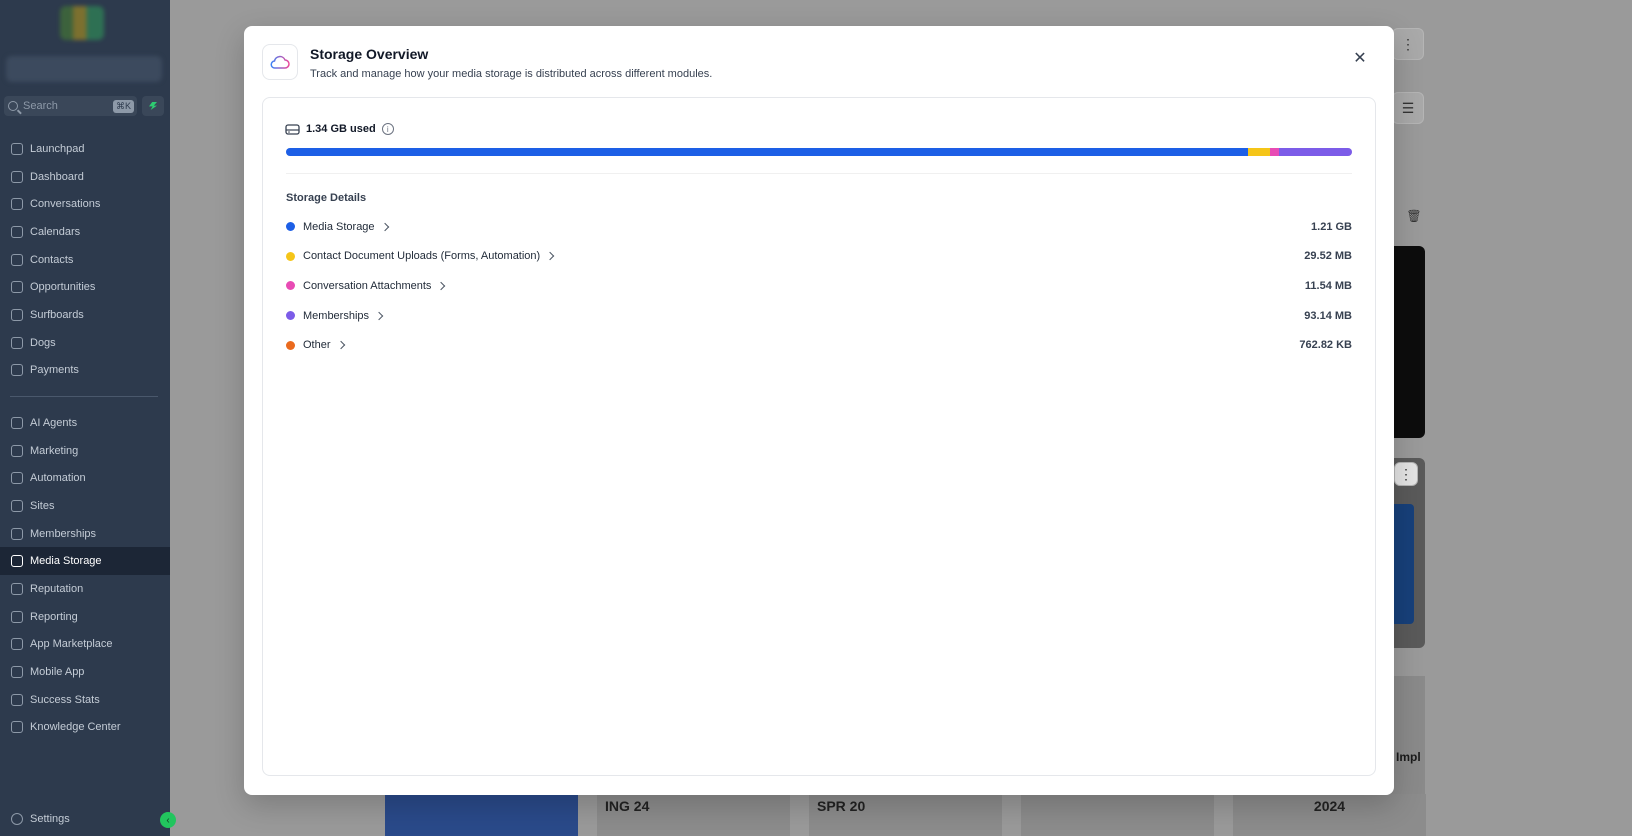 The height and width of the screenshot is (836, 1632). What do you see at coordinates (85, 177) in the screenshot?
I see `sidebar-item-dashboard: Dashboard` at bounding box center [85, 177].